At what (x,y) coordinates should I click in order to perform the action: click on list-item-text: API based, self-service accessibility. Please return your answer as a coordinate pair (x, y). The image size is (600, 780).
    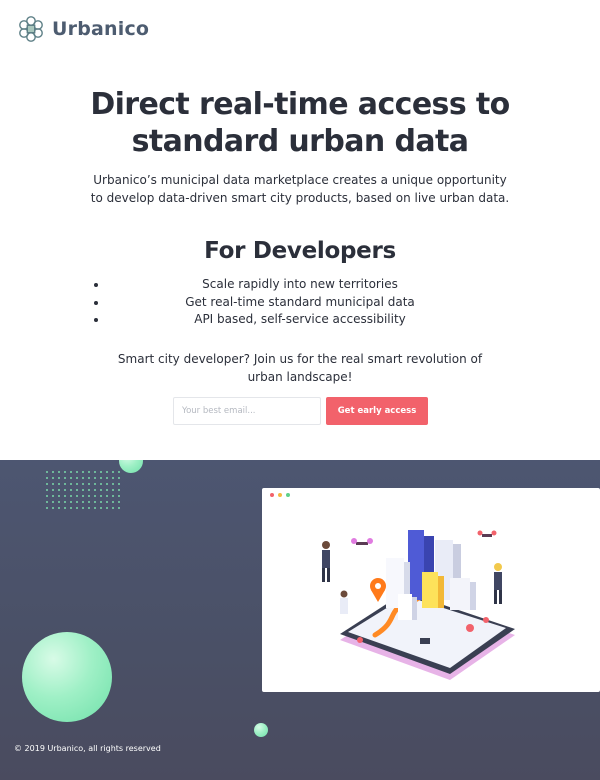
    Looking at the image, I should click on (300, 319).